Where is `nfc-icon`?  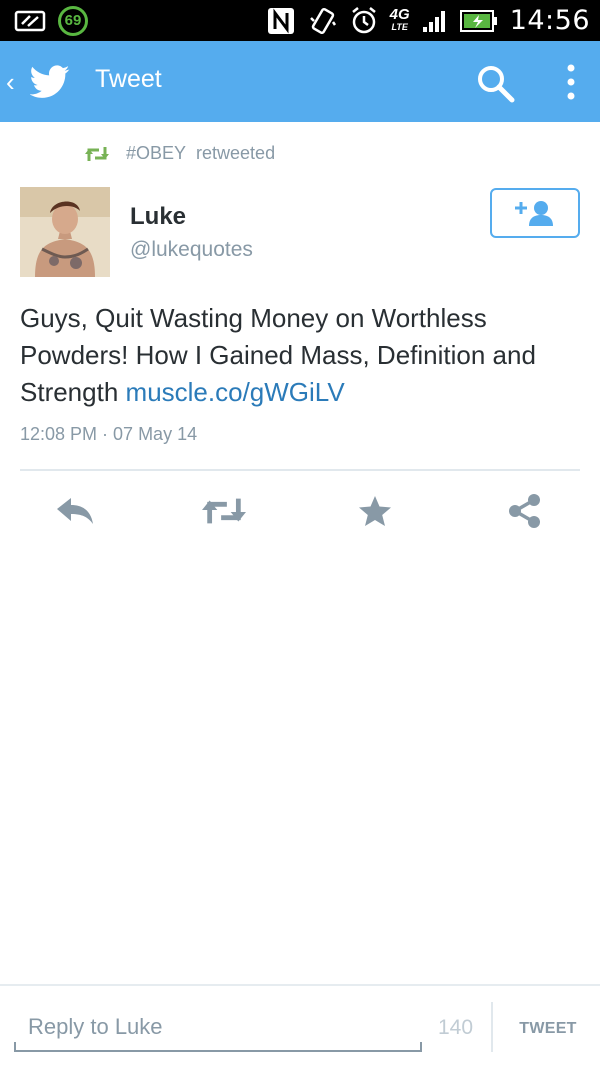
nfc-icon is located at coordinates (280, 20).